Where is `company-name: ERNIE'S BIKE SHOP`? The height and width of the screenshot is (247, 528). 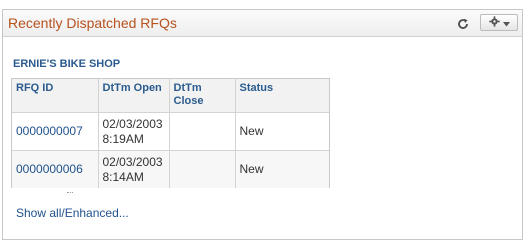
company-name: ERNIE'S BIKE SHOP is located at coordinates (67, 64).